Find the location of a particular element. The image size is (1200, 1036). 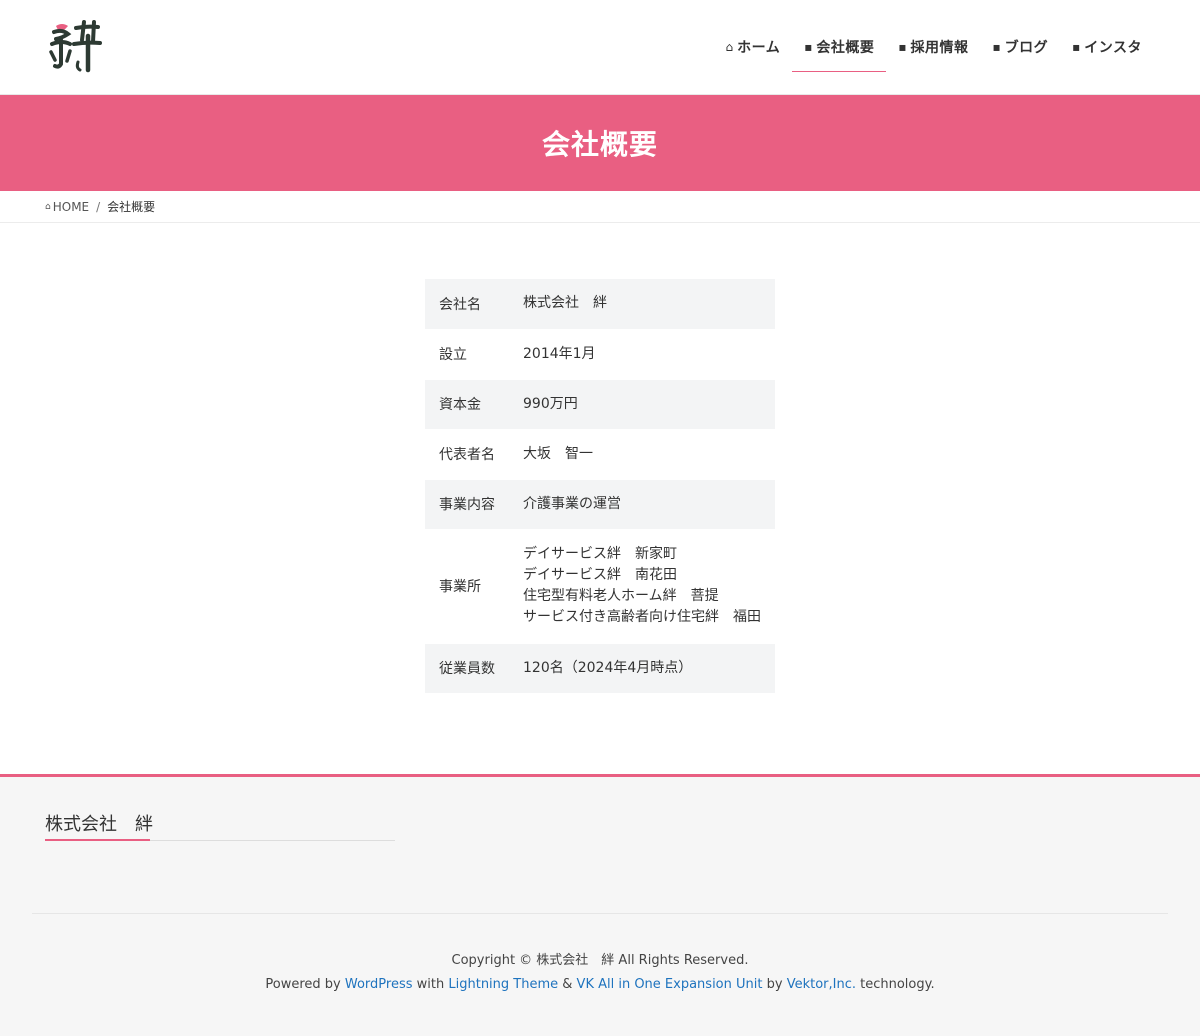

nav-item-instagram: ▪ インスタ is located at coordinates (1107, 47).